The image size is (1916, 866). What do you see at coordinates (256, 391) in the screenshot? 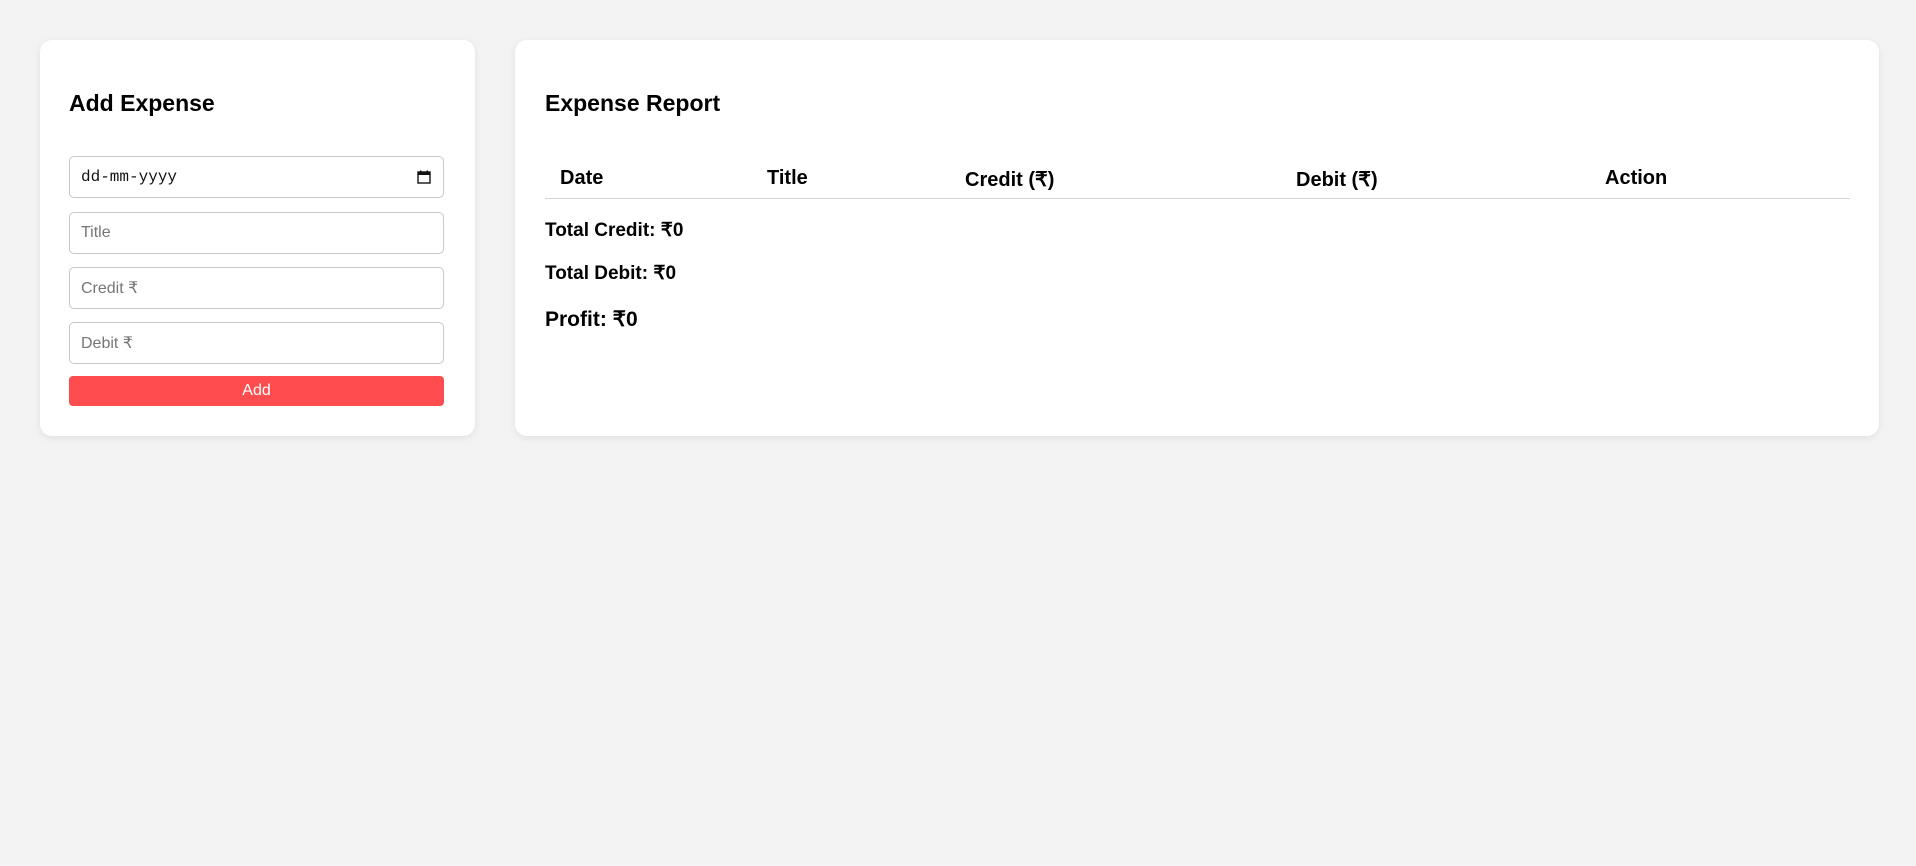
I see `add-button: Add` at bounding box center [256, 391].